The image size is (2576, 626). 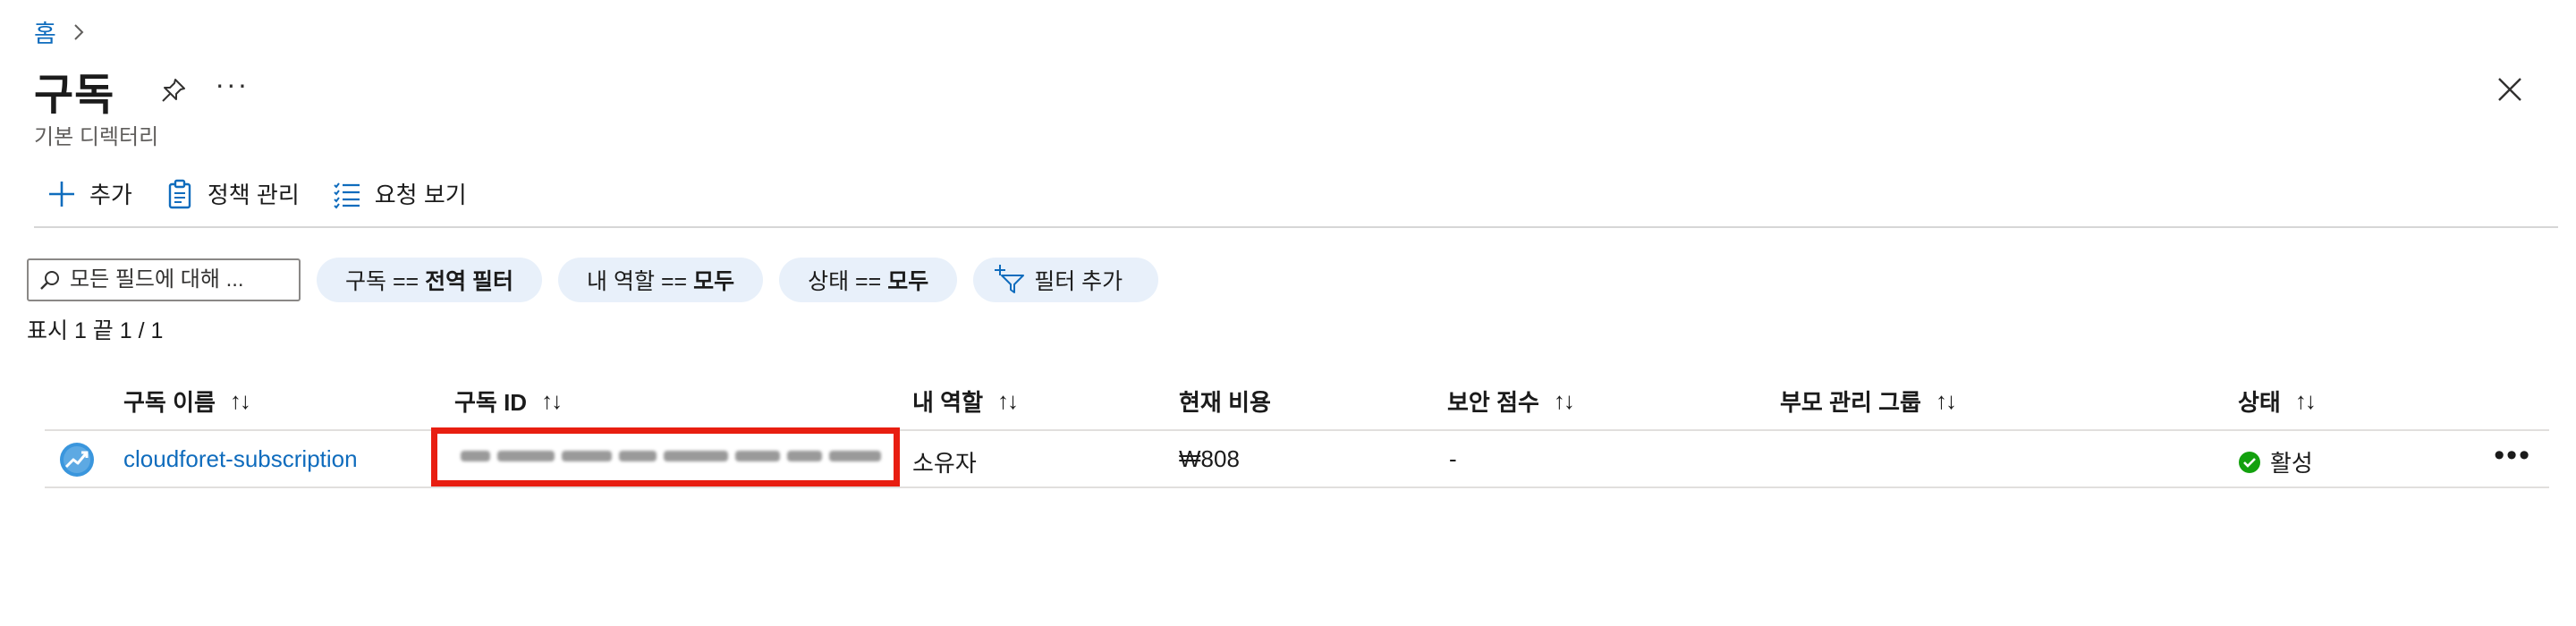 I want to click on filter-pill-status: 상태 == 모두, so click(x=868, y=280).